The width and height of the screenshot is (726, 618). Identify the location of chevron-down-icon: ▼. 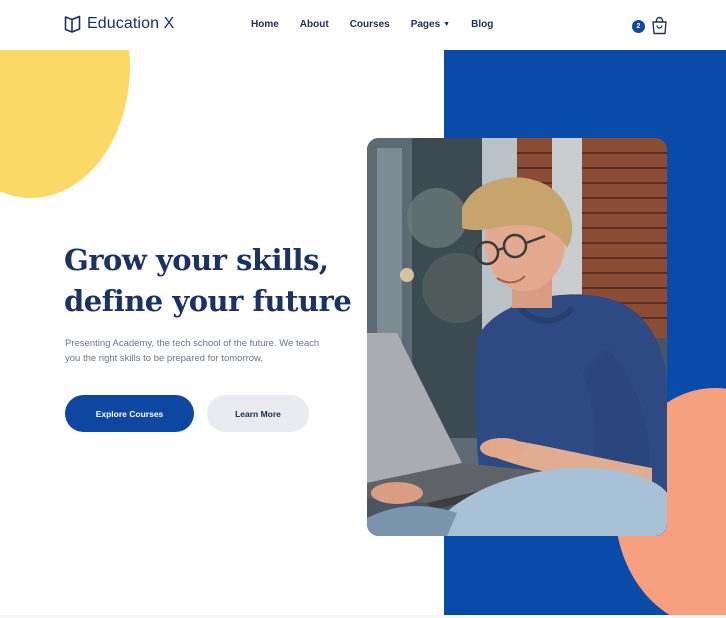
(447, 24).